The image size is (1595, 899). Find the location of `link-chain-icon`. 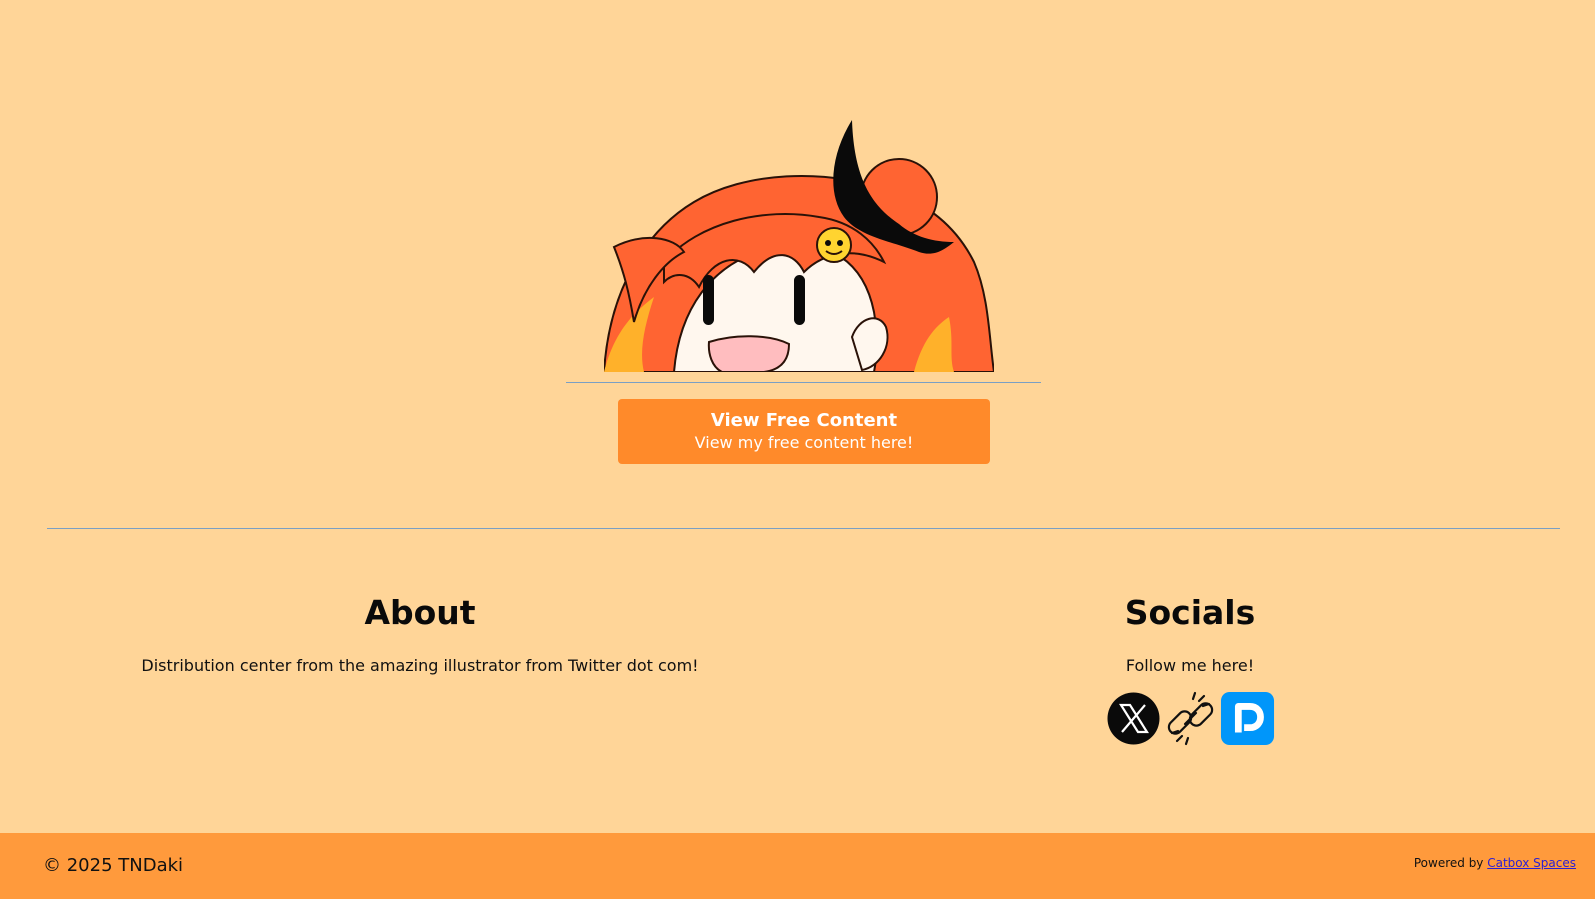

link-chain-icon is located at coordinates (1190, 718).